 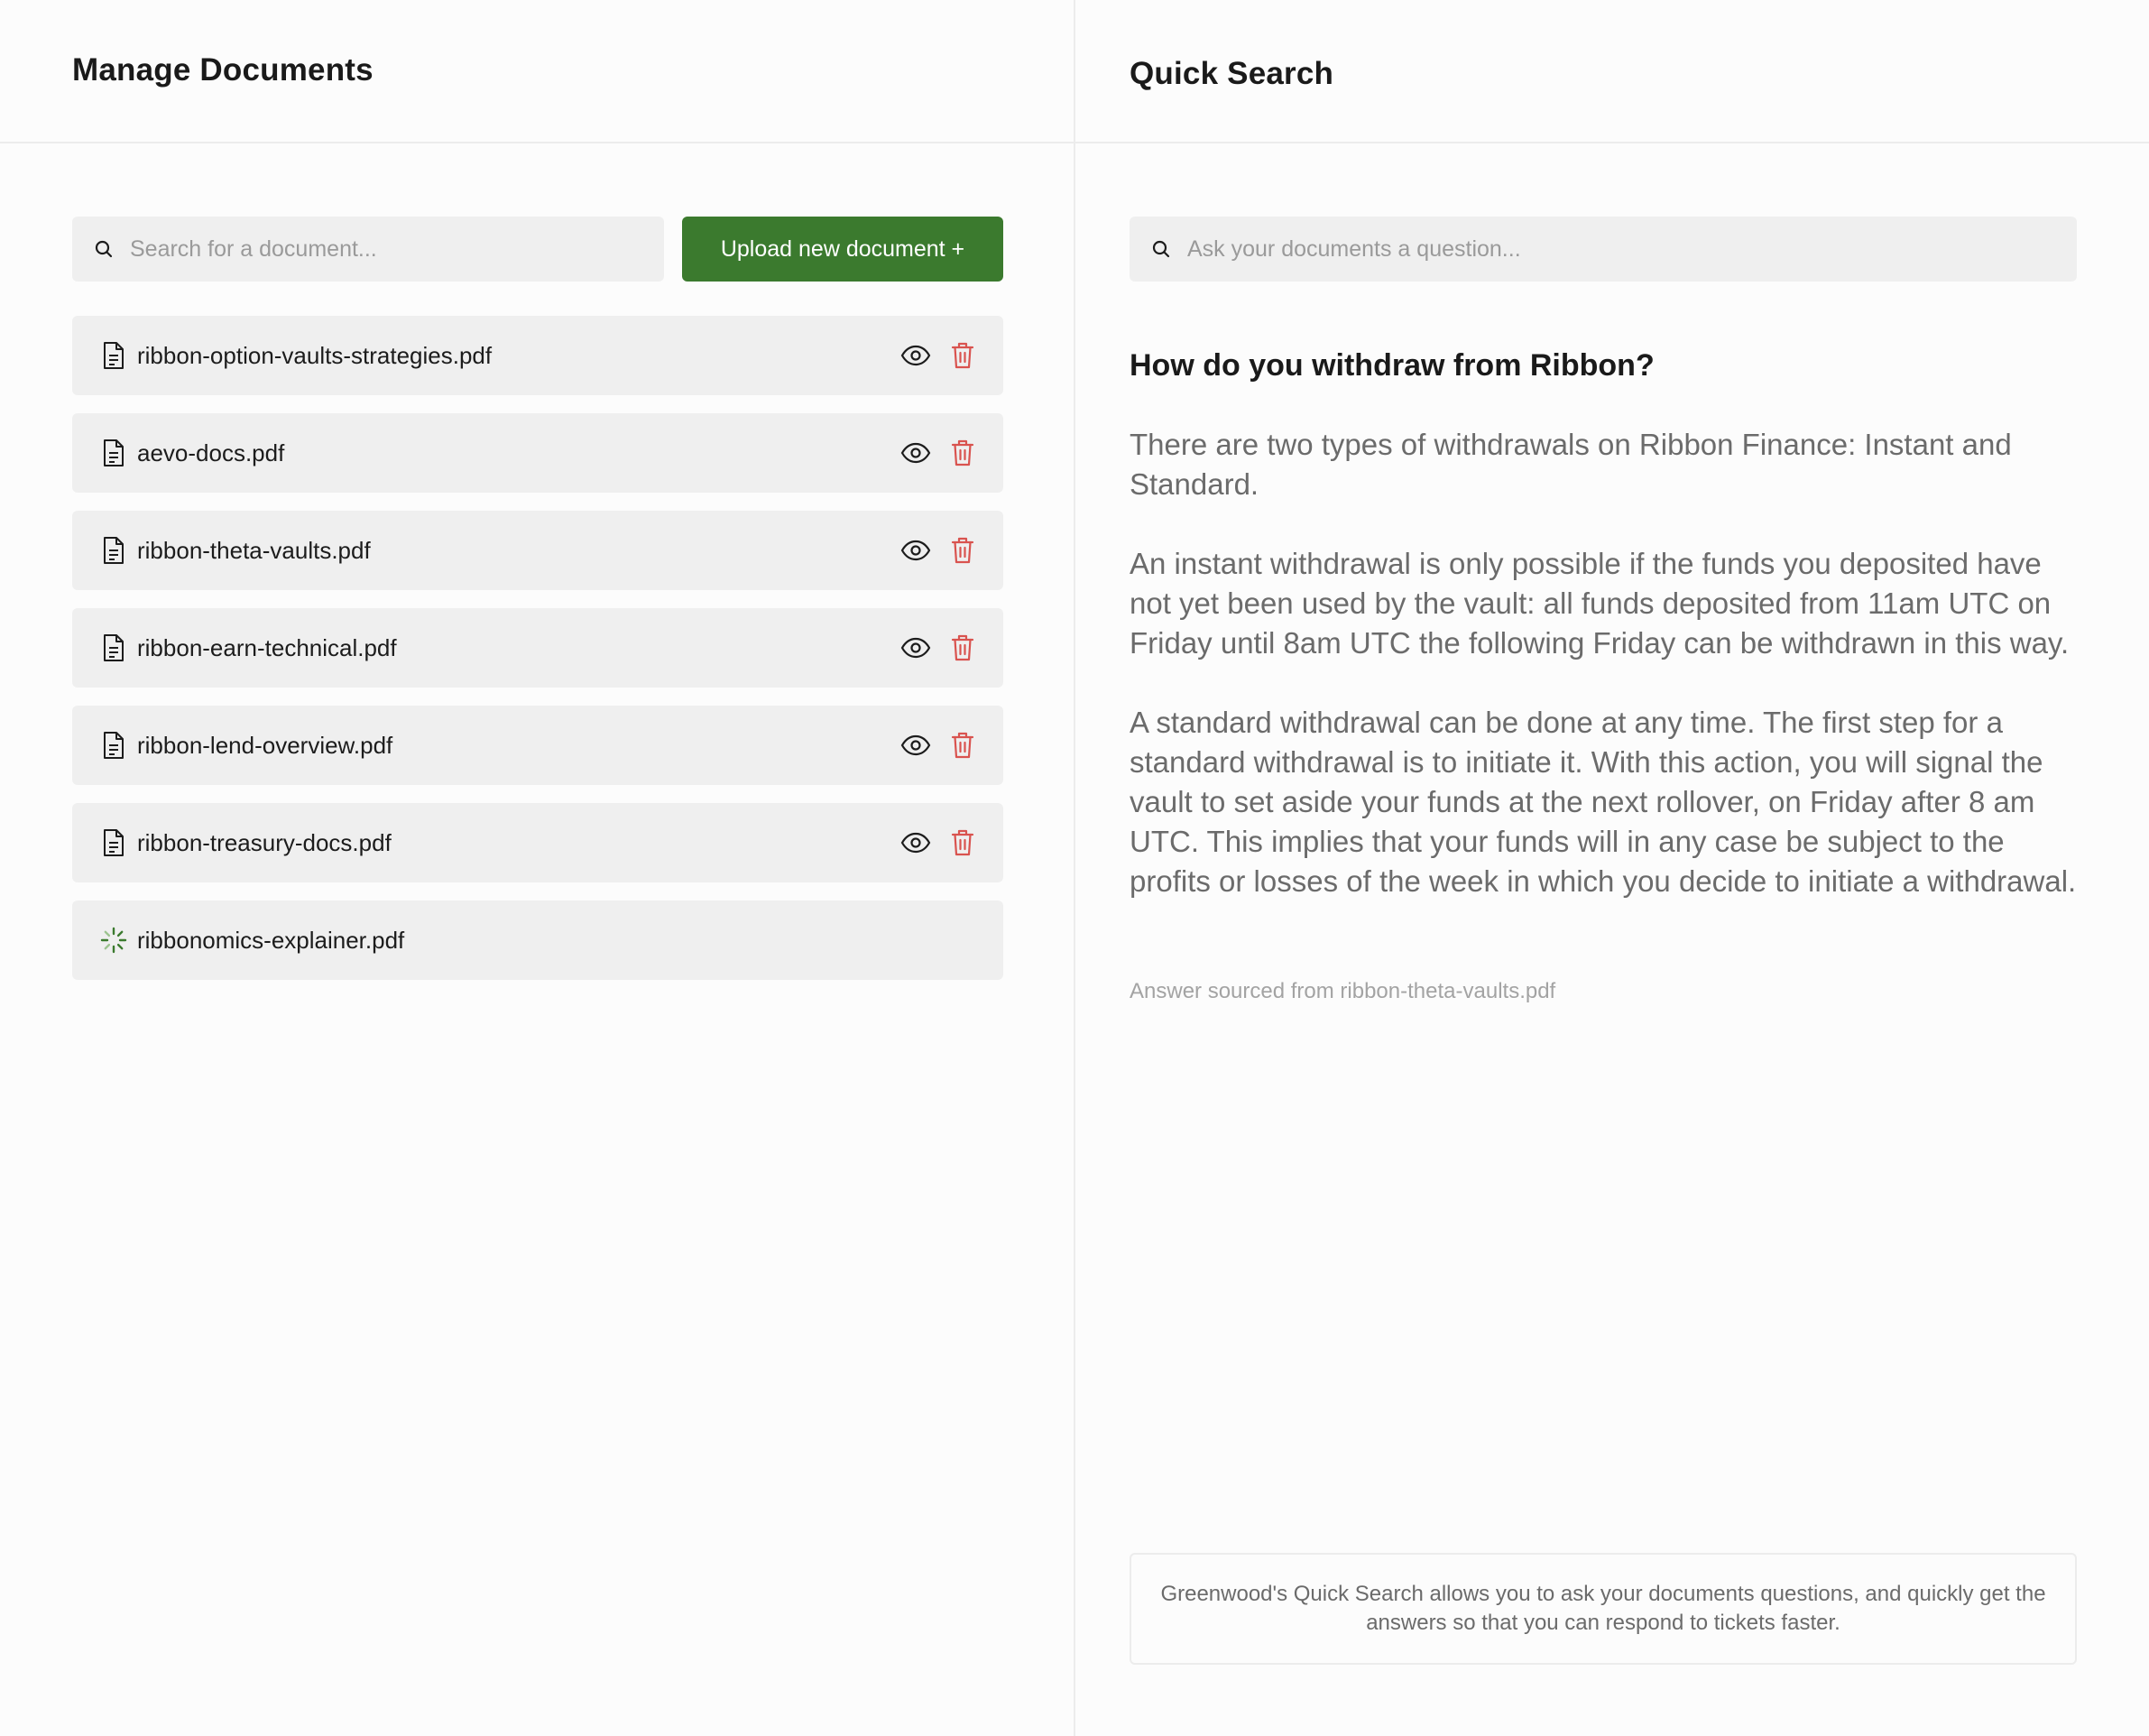 I want to click on document-name: ribbon-earn-technical.pdf, so click(x=267, y=647).